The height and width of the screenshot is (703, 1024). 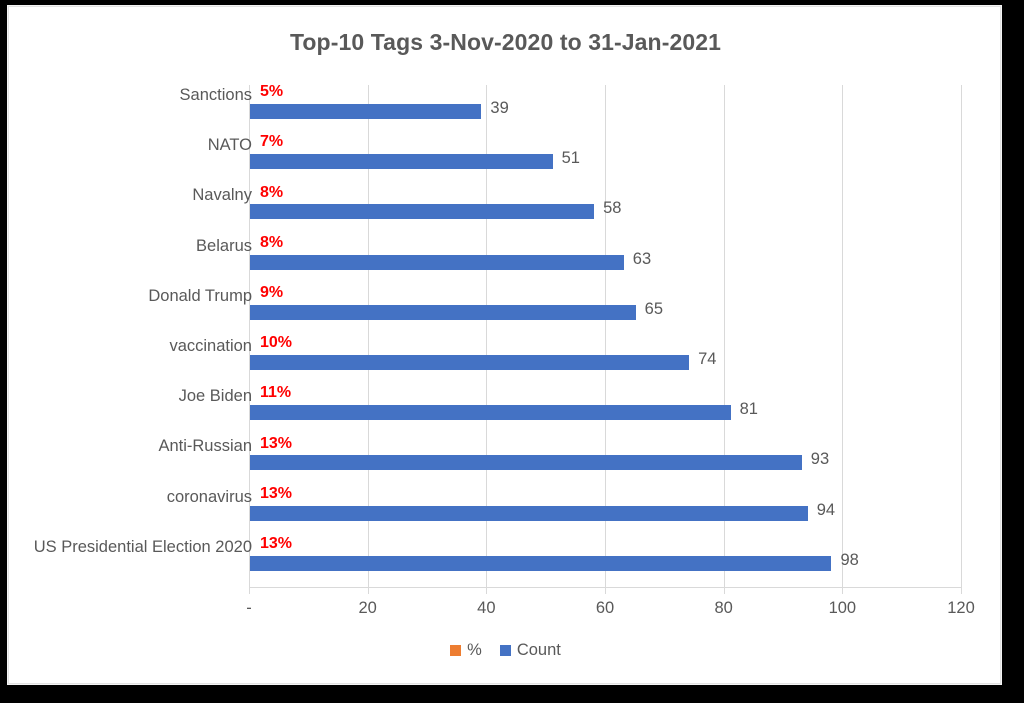 What do you see at coordinates (605, 608) in the screenshot?
I see `x-axis-tick-label: 60` at bounding box center [605, 608].